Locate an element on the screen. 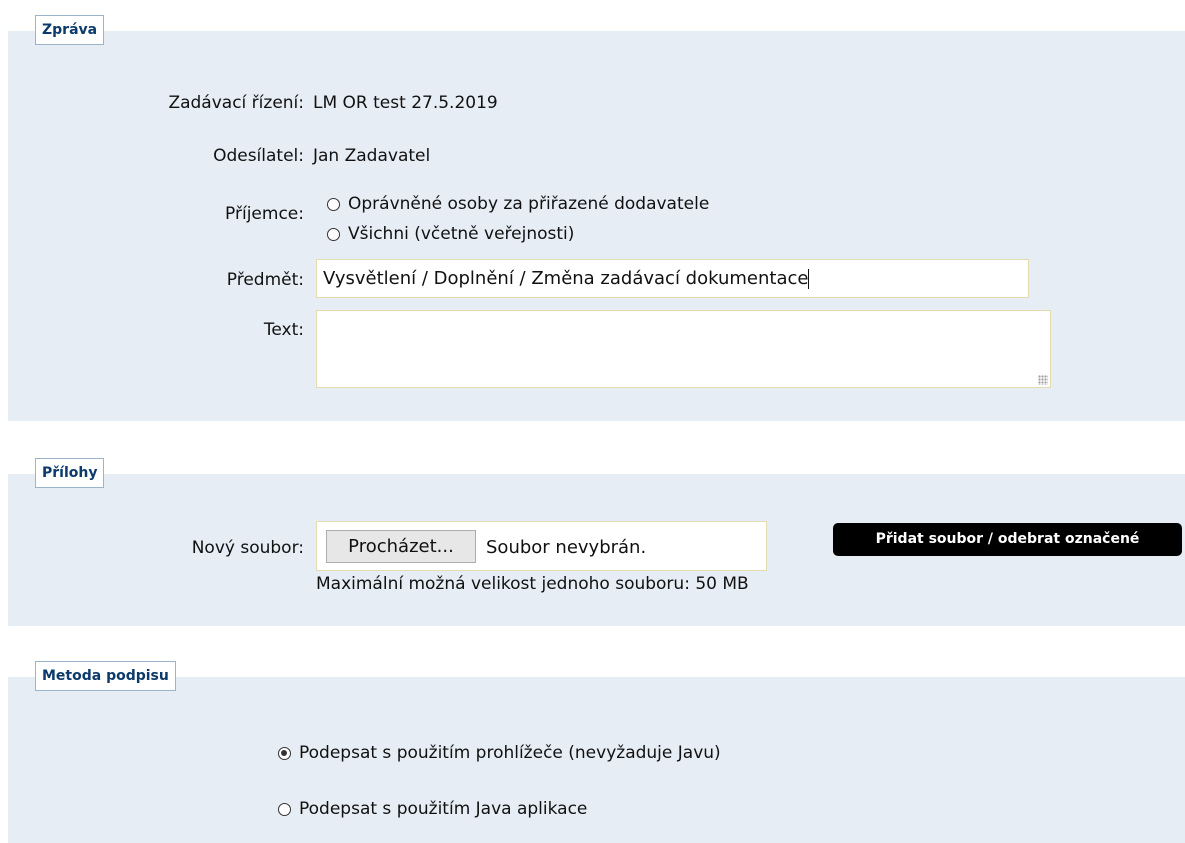 Image resolution: width=1185 pixels, height=843 pixels. recipient-option-authorized: Oprávněné osoby za přiřazené dodavatele is located at coordinates (518, 204).